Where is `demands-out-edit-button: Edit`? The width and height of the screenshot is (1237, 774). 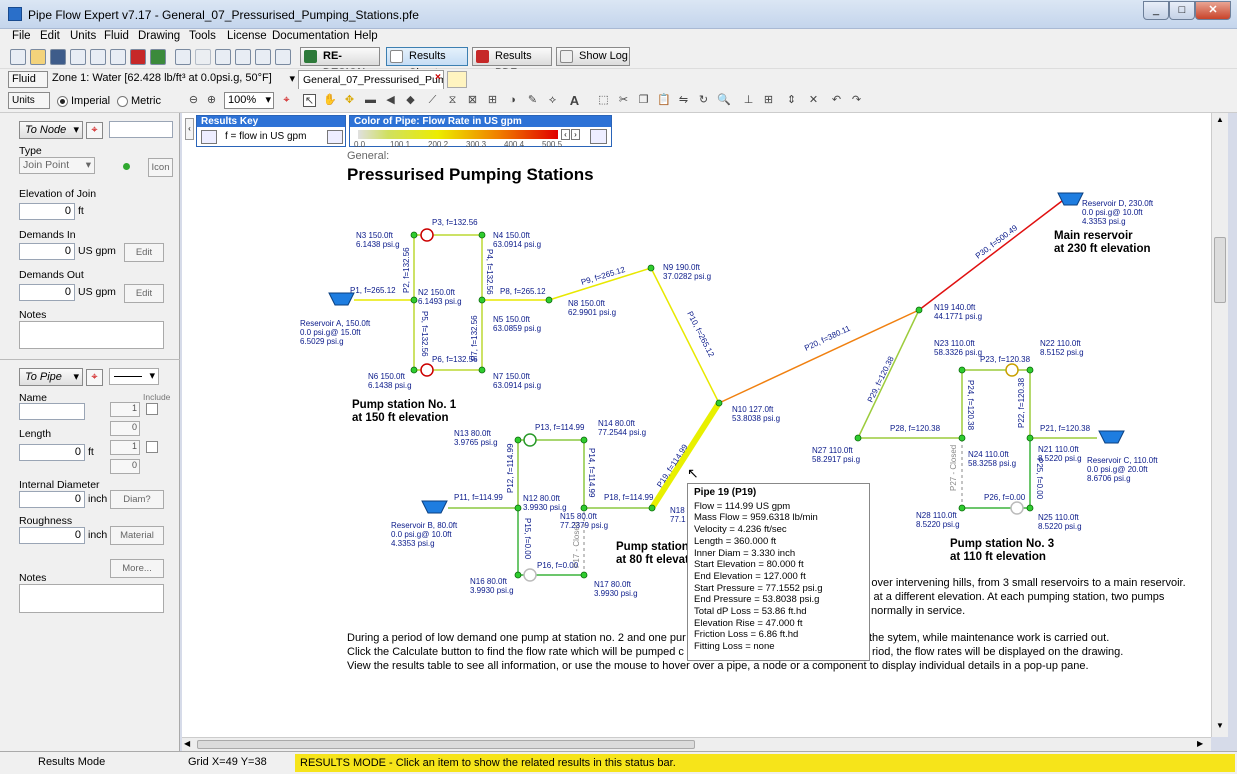 demands-out-edit-button: Edit is located at coordinates (144, 293).